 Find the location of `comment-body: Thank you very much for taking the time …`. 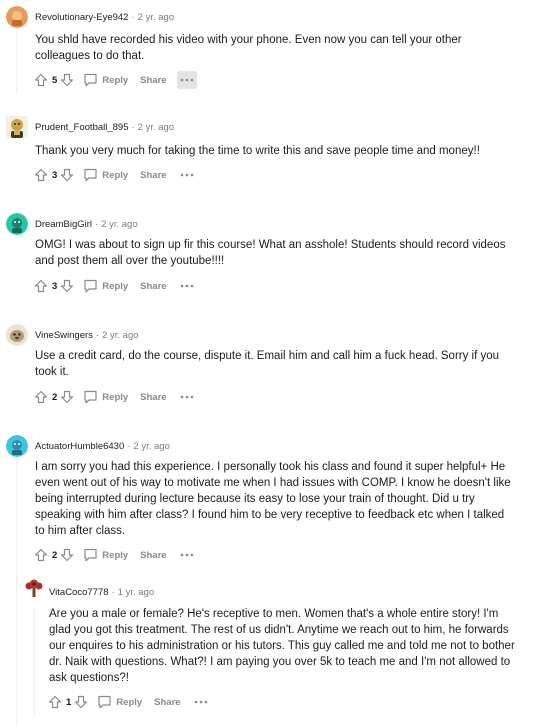

comment-body: Thank you very much for taking the time … is located at coordinates (257, 151).